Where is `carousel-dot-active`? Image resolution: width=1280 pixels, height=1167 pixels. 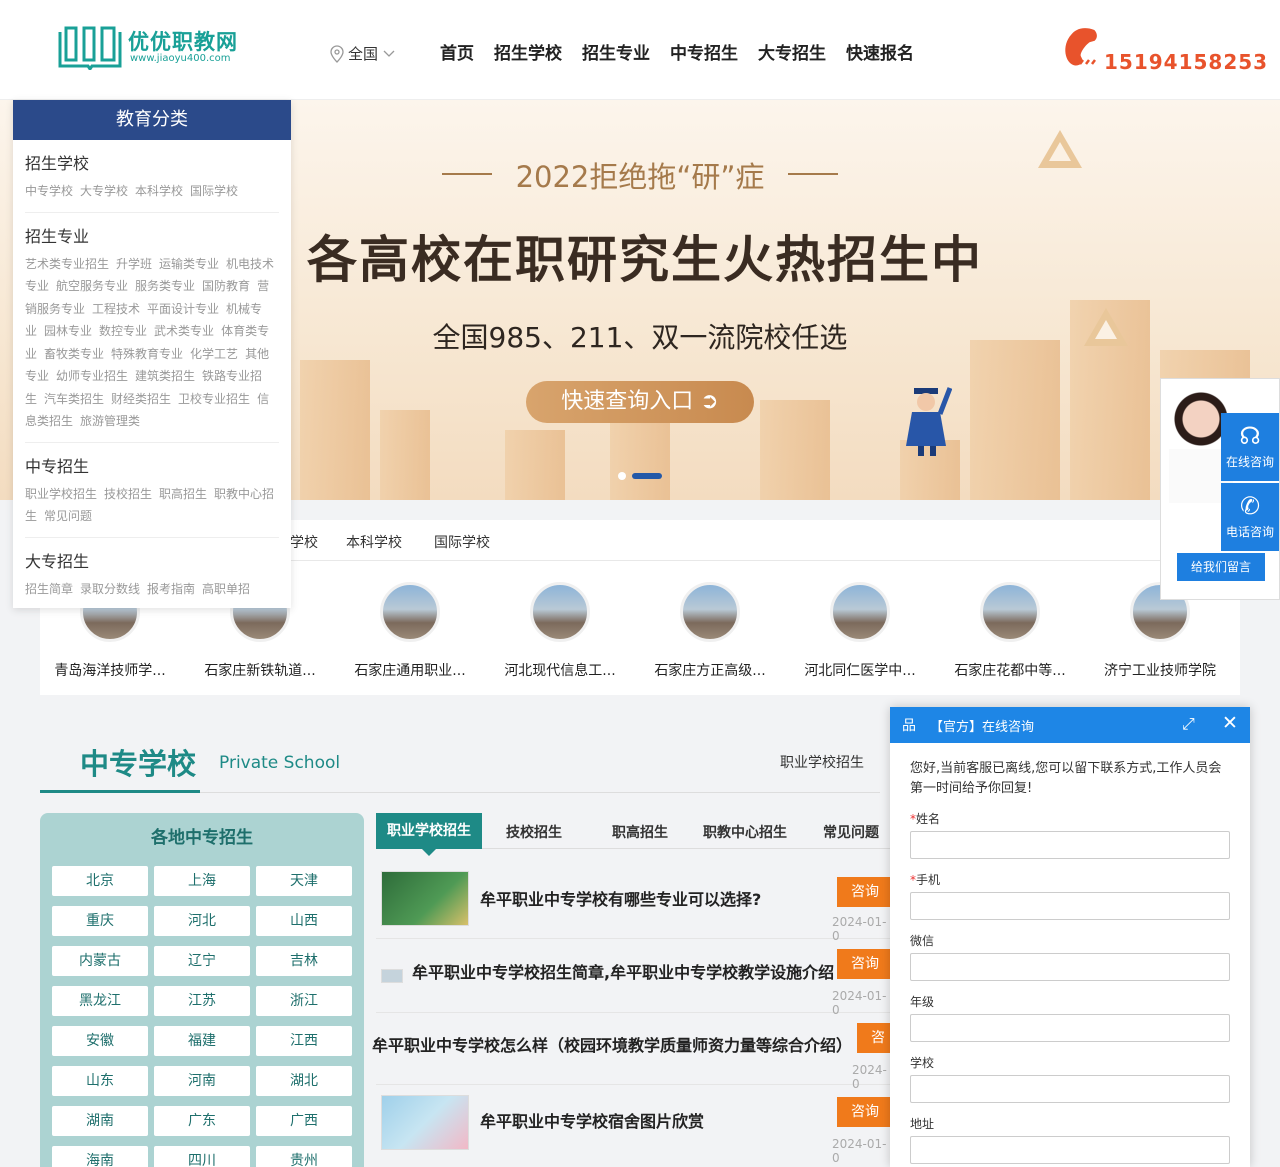
carousel-dot-active is located at coordinates (647, 476).